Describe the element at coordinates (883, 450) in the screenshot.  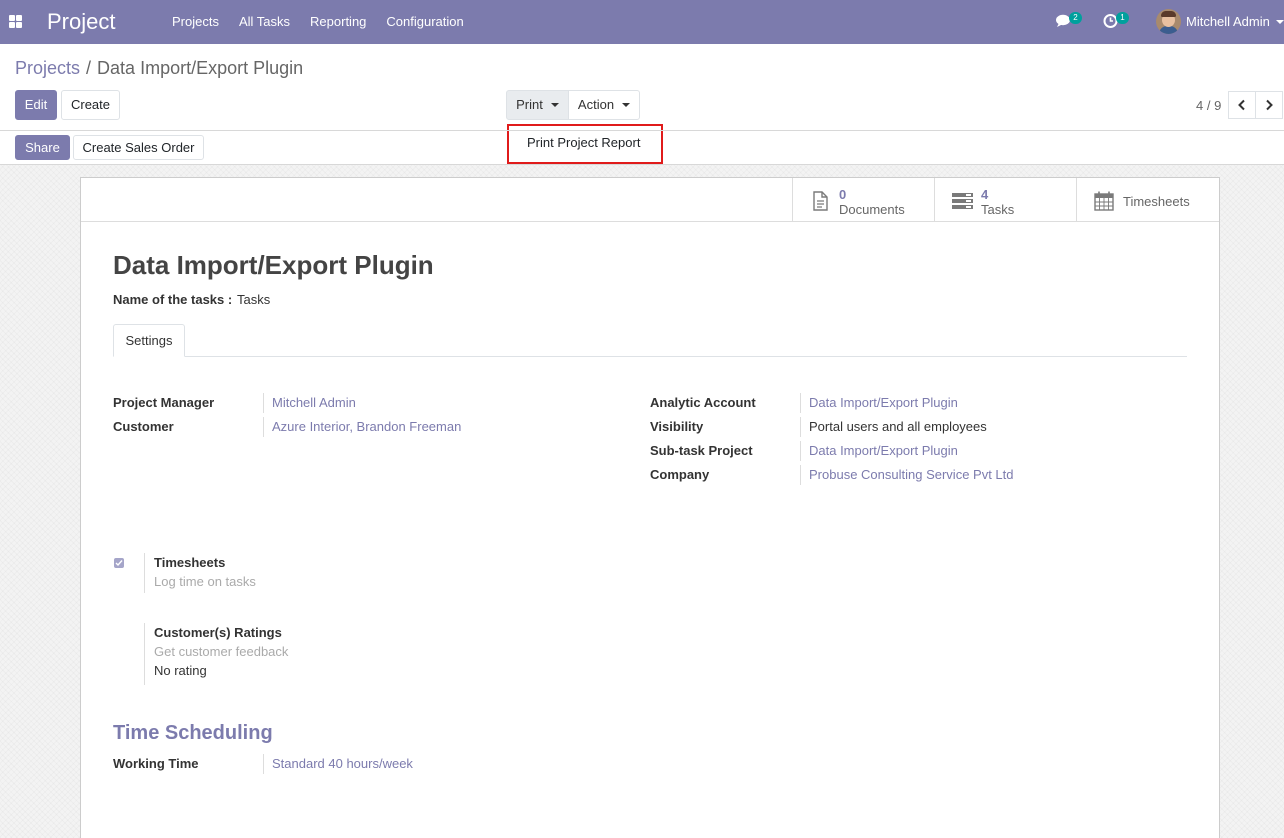
I see `subtask-project-value: Data Import/Export Plugin` at that location.